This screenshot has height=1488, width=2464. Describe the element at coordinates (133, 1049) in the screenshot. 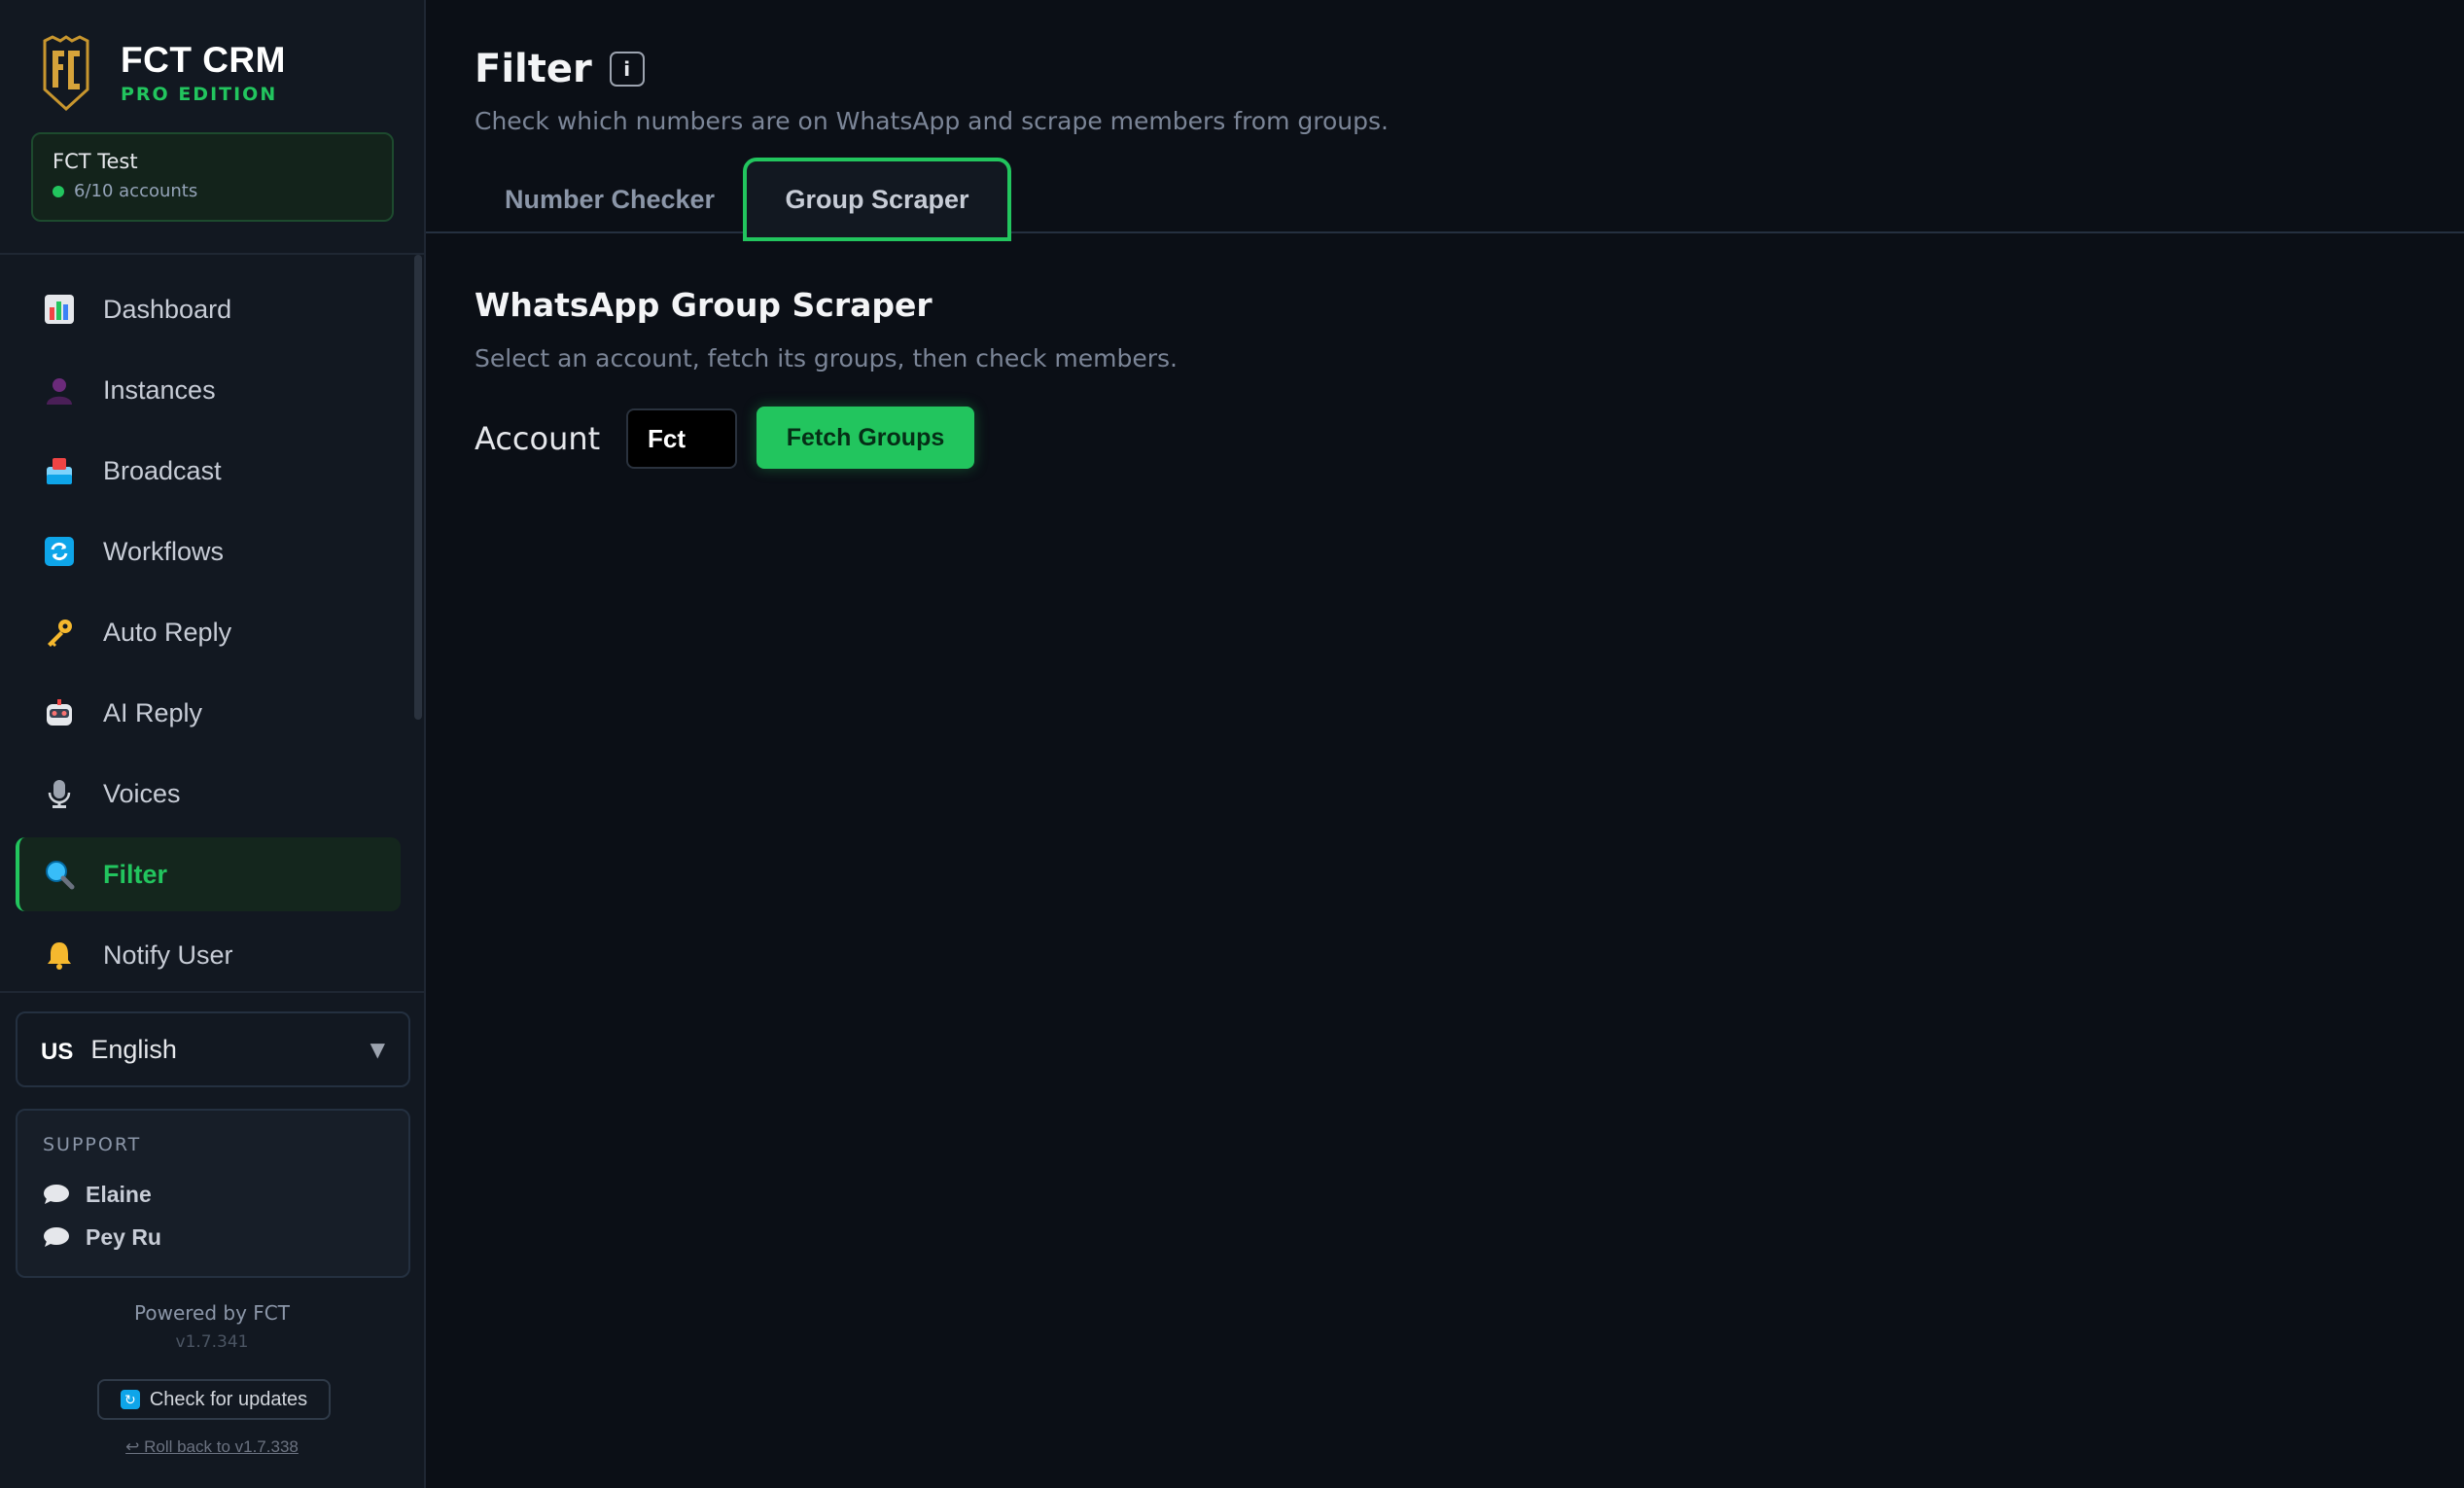

I see `language-selected-value: English` at that location.